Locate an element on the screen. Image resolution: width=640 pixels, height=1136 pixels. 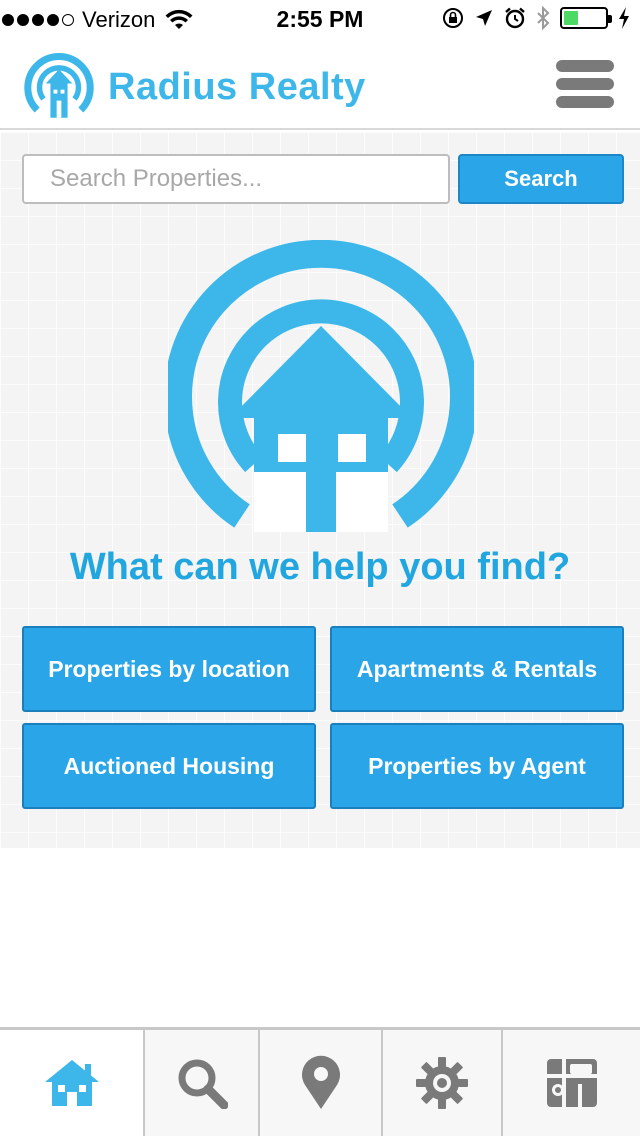
tab-settings is located at coordinates (443, 1083).